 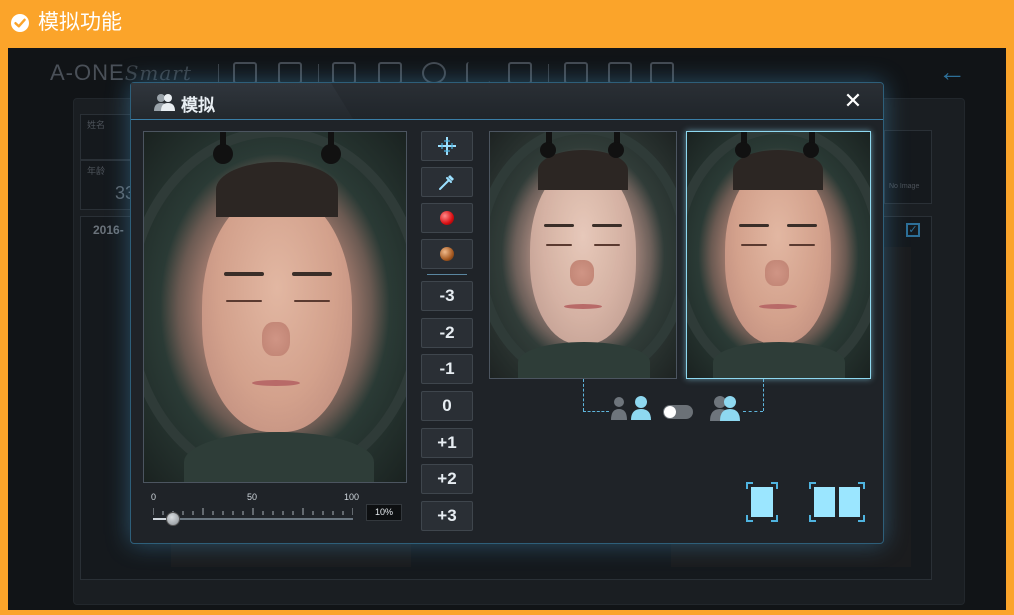 What do you see at coordinates (478, 73) in the screenshot?
I see `chart-icon` at bounding box center [478, 73].